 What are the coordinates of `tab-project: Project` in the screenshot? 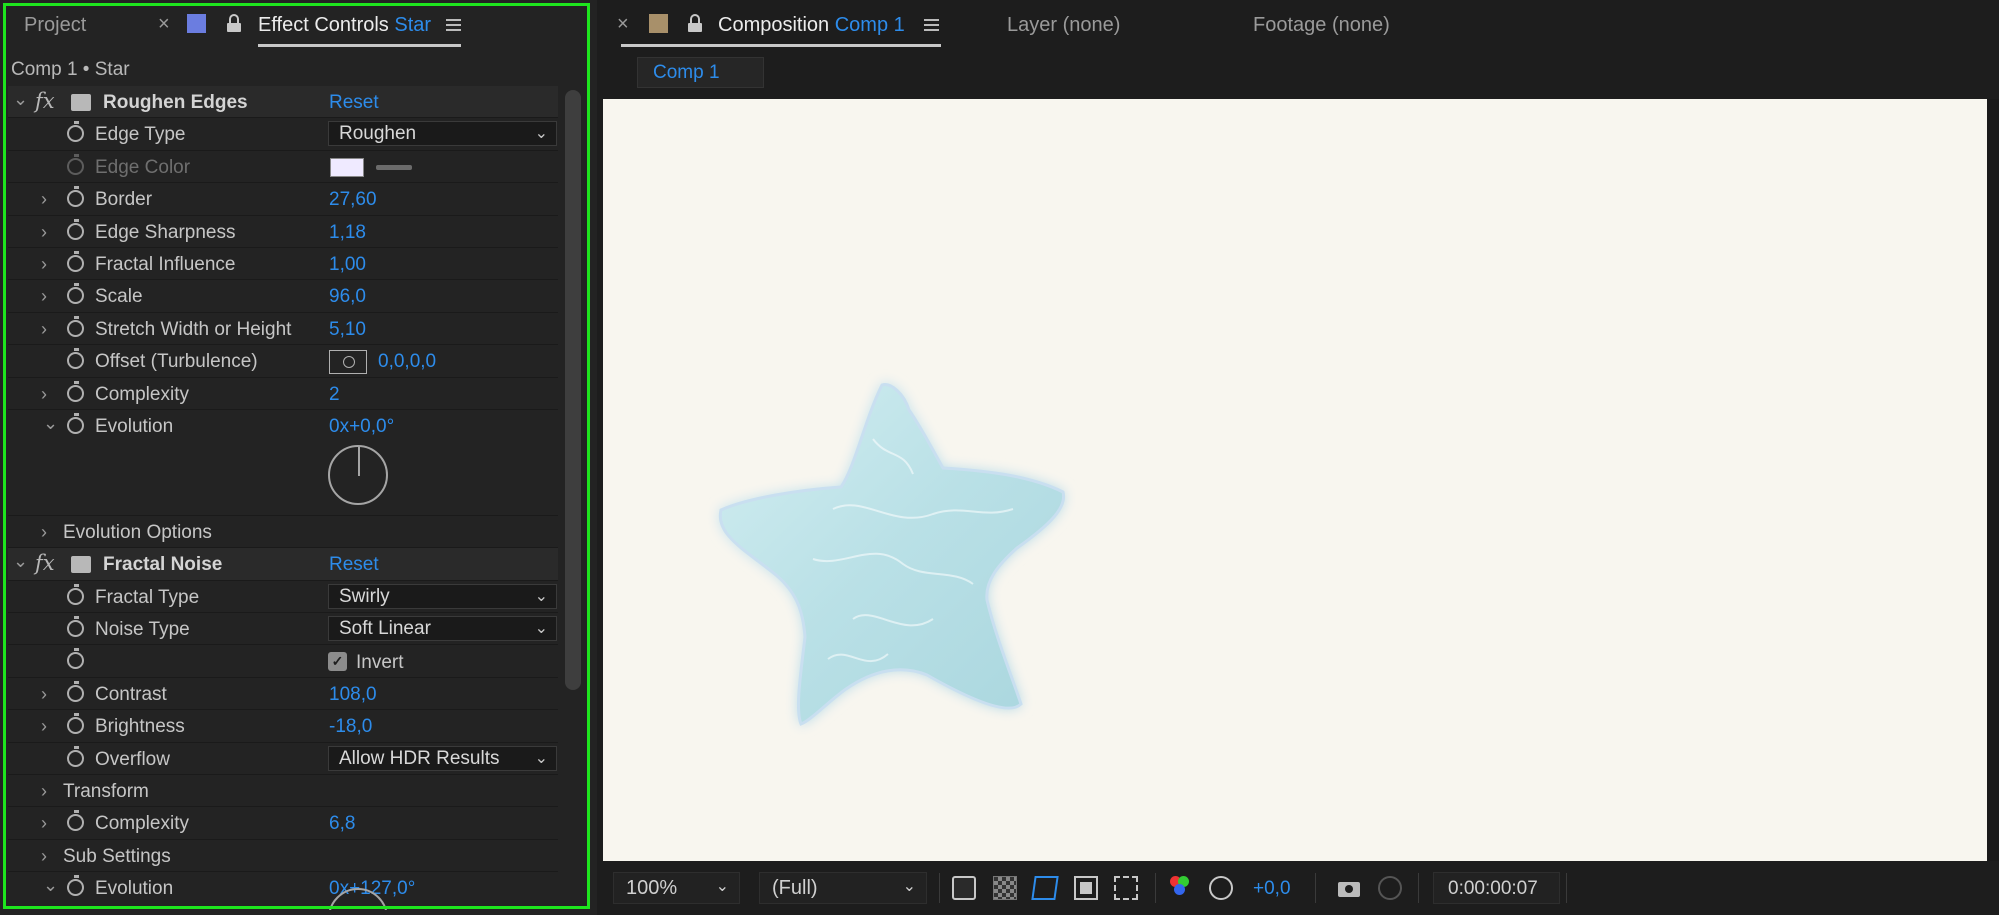 It's located at (55, 25).